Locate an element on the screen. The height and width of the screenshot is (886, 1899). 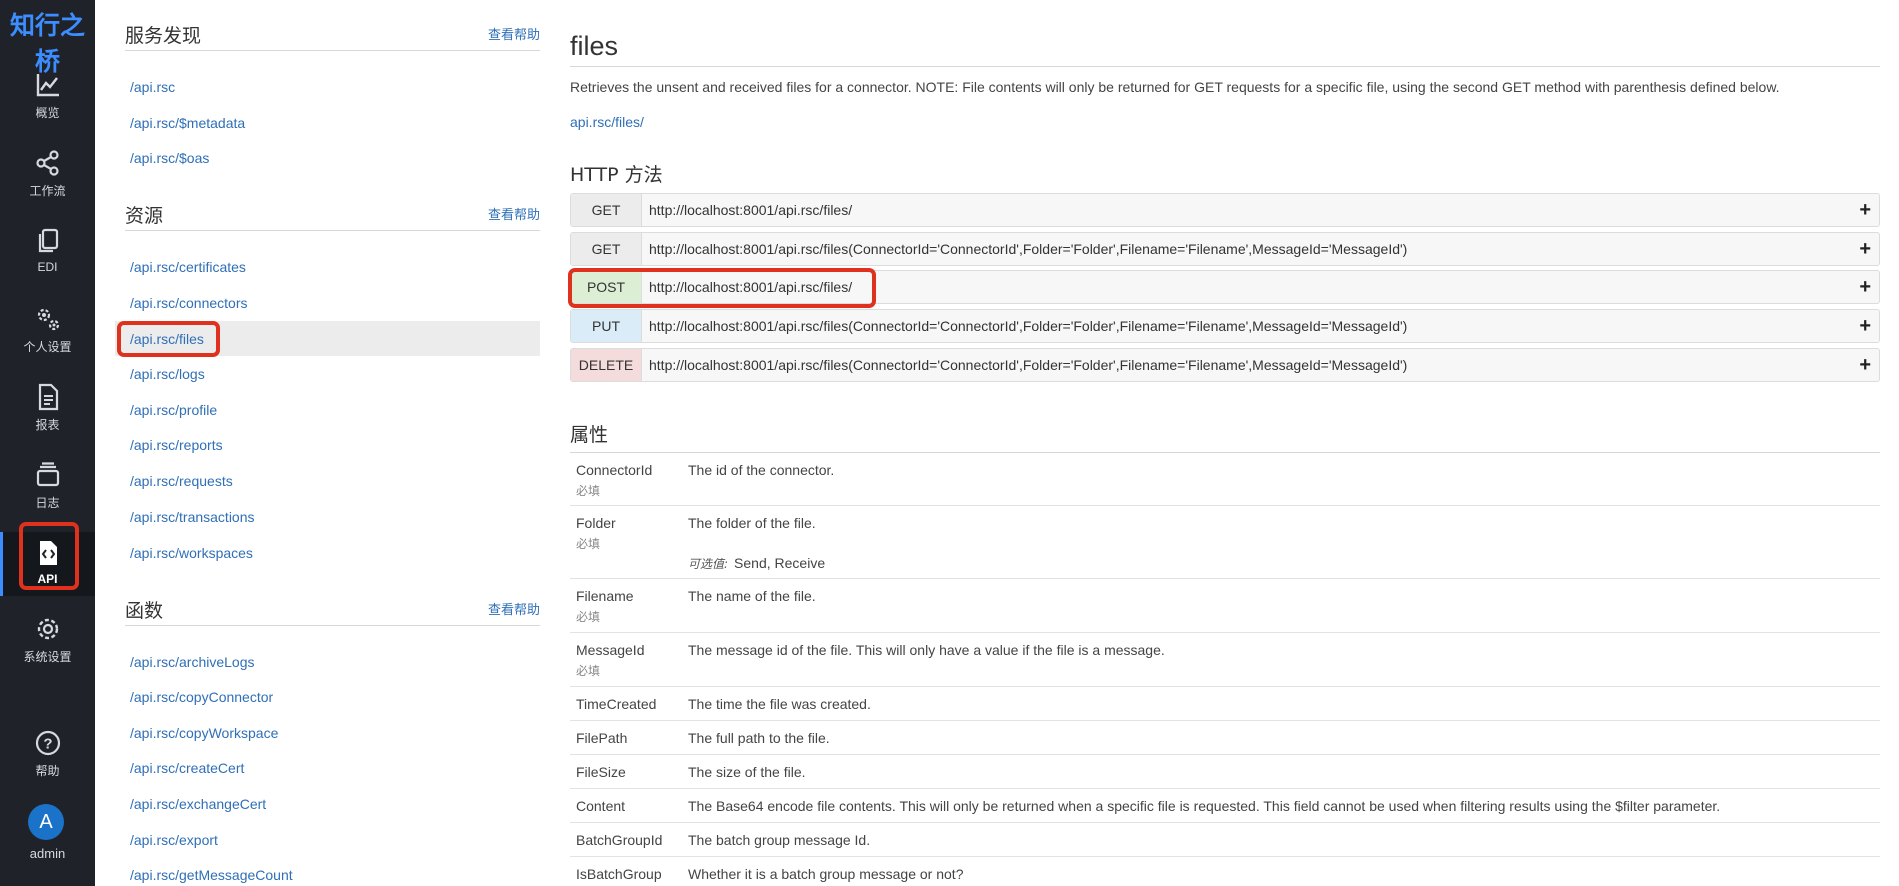
rail-item-reports: 报表 is located at coordinates (47, 417).